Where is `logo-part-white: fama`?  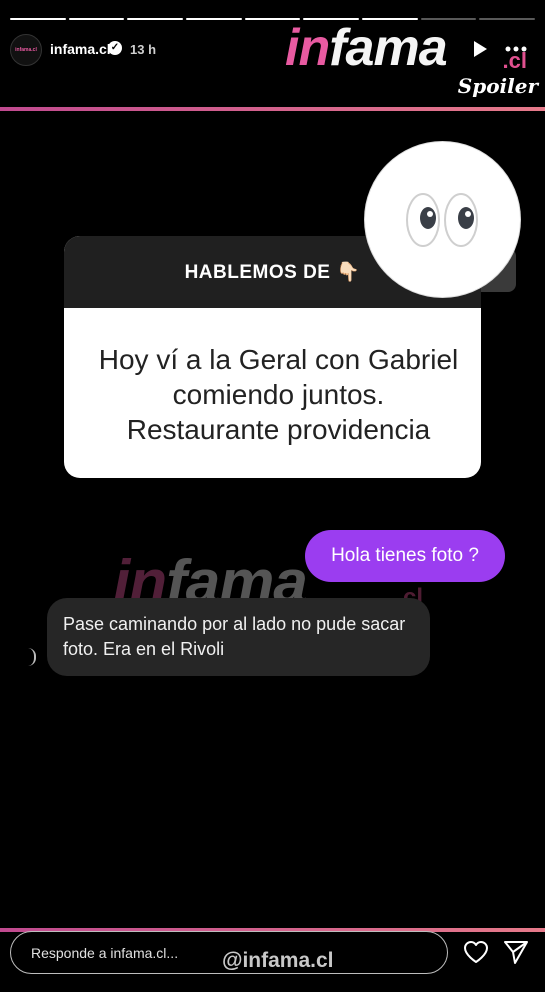
logo-part-white: fama is located at coordinates (388, 48).